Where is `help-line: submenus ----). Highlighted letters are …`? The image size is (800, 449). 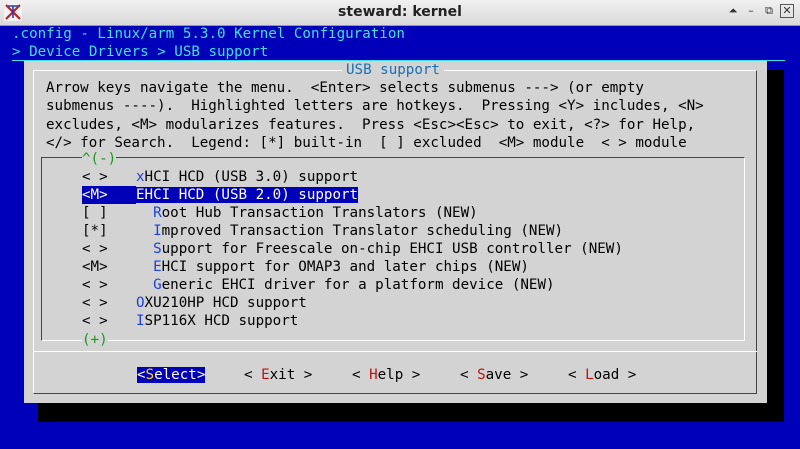
help-line: submenus ----). Highlighted letters are … is located at coordinates (375, 106).